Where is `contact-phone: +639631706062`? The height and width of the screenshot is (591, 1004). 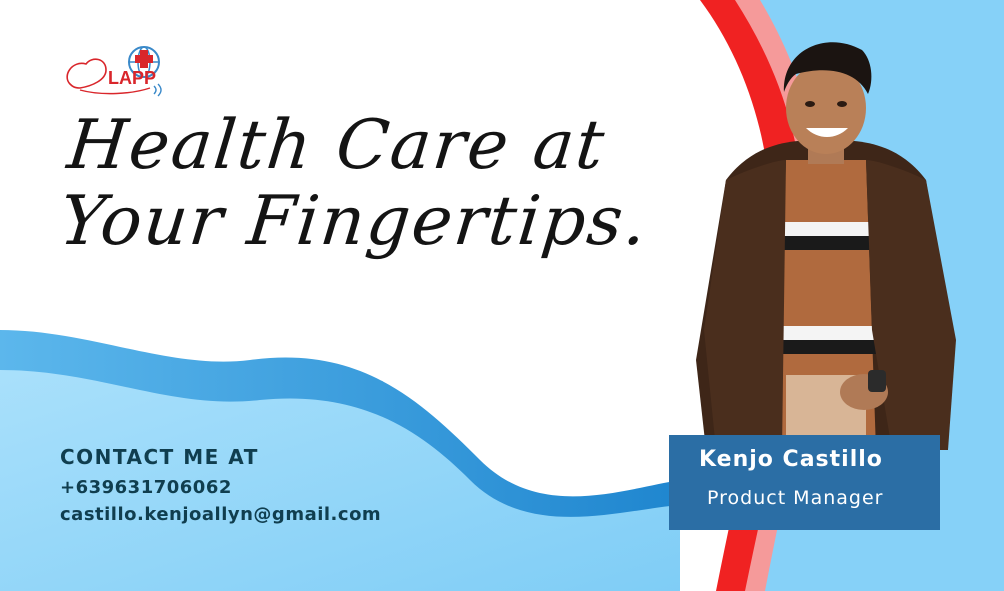 contact-phone: +639631706062 is located at coordinates (220, 487).